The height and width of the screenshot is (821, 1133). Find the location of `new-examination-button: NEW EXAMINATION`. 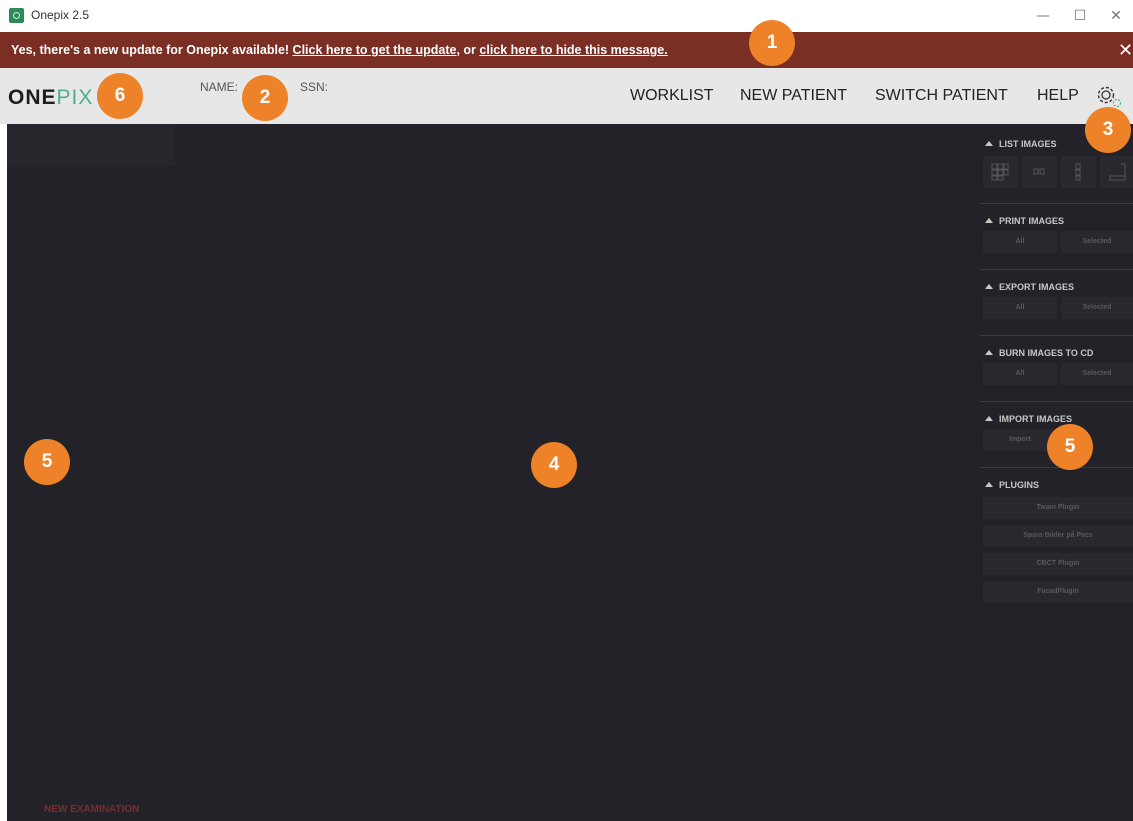

new-examination-button: NEW EXAMINATION is located at coordinates (91, 809).